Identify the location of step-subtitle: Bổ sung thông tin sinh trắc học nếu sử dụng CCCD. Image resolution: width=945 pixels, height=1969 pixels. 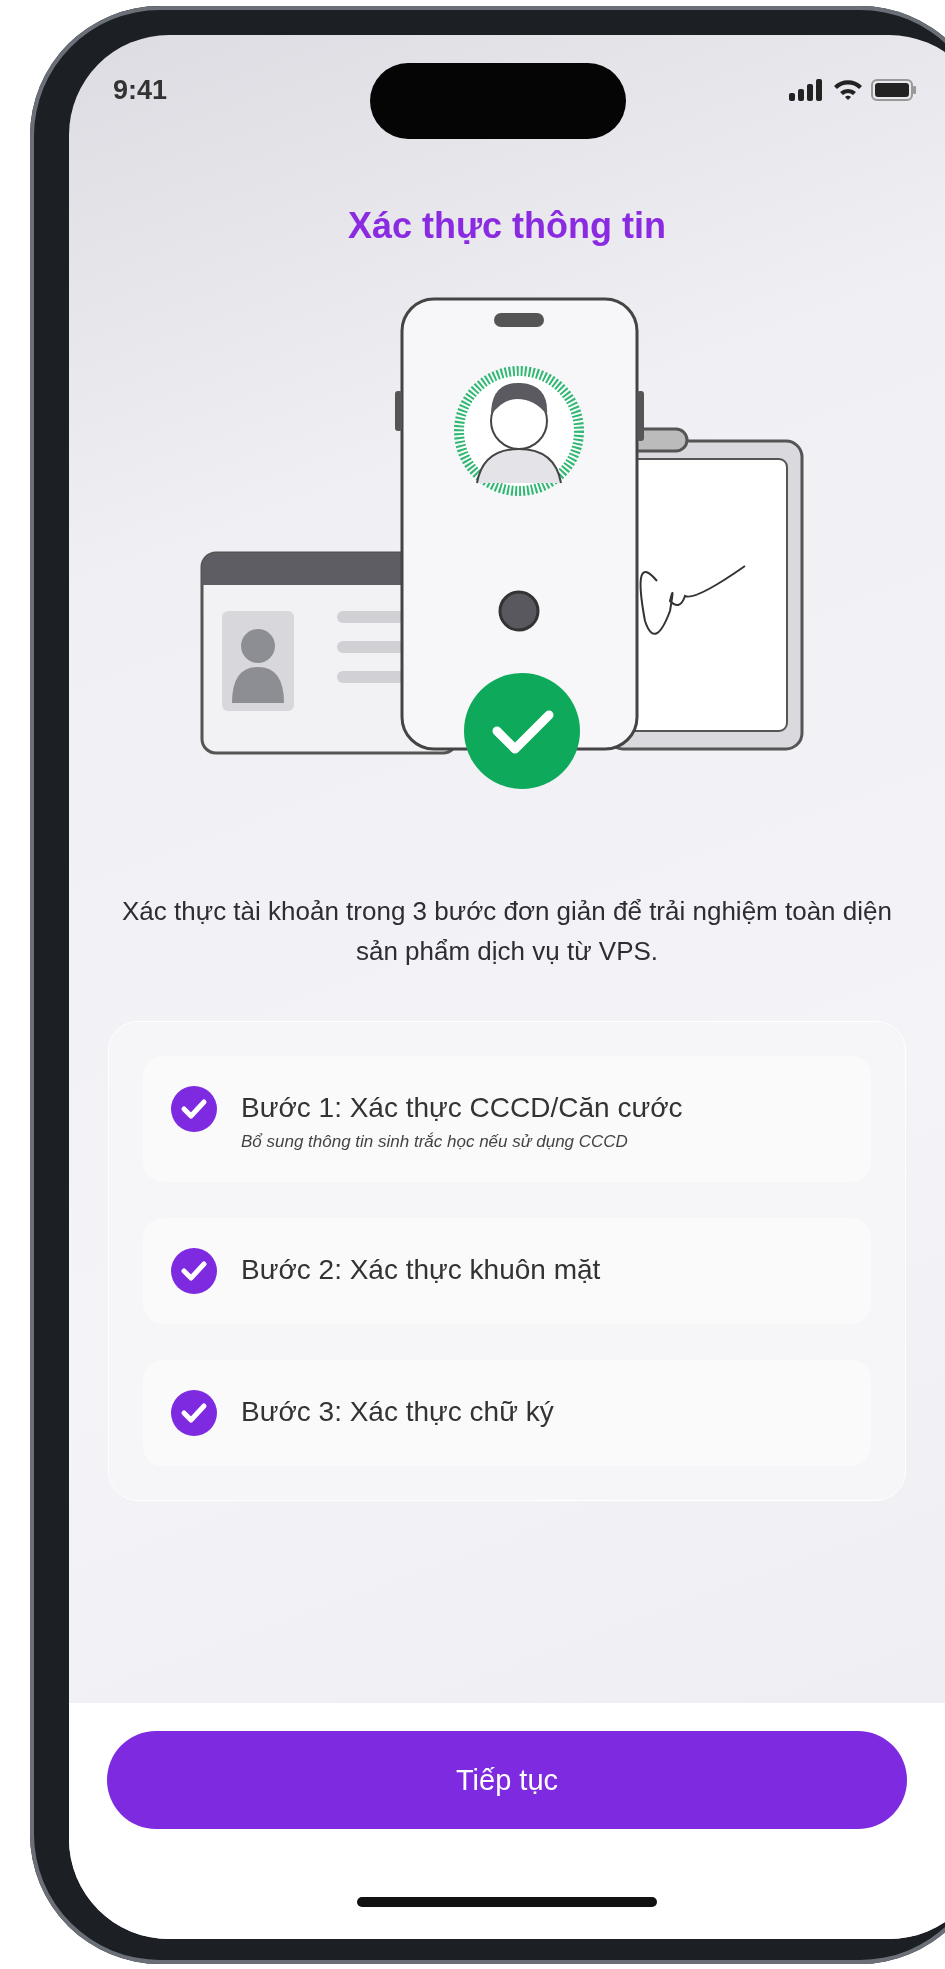
(435, 1142).